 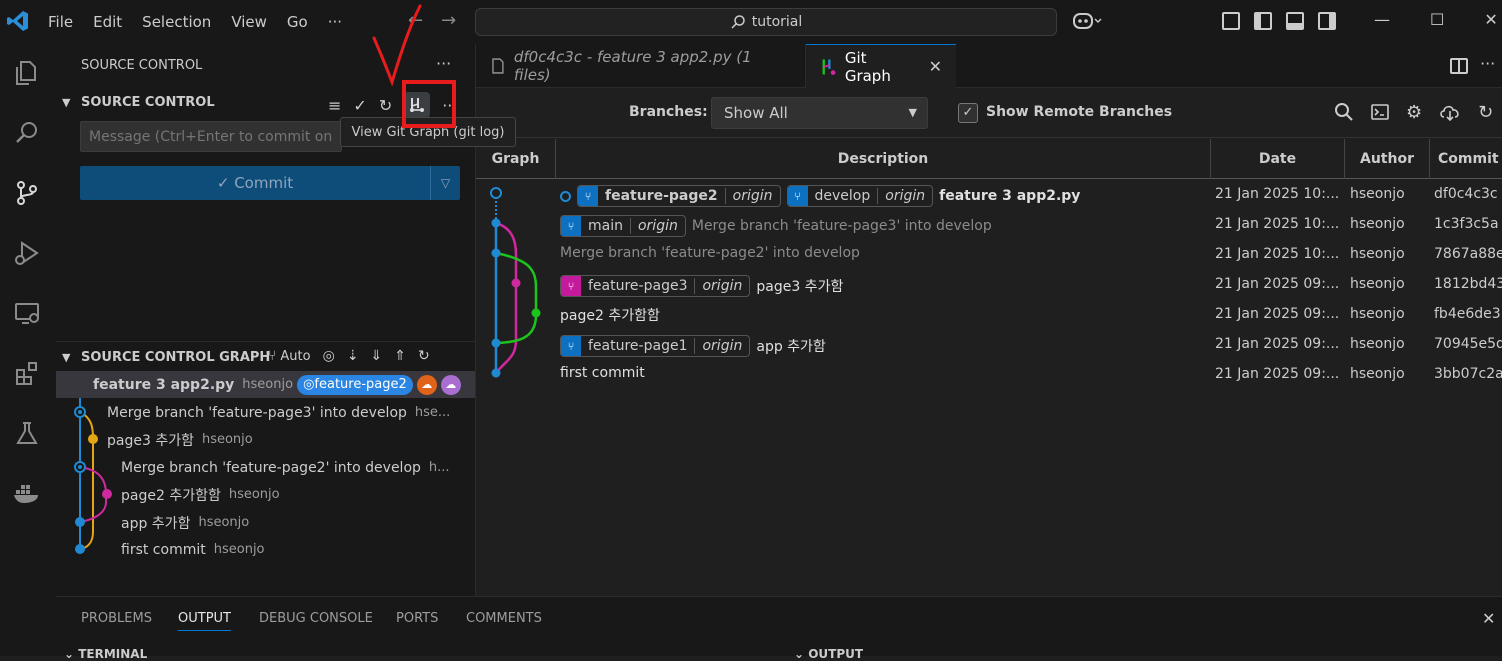 What do you see at coordinates (1466, 159) in the screenshot?
I see `col-commit: Commit` at bounding box center [1466, 159].